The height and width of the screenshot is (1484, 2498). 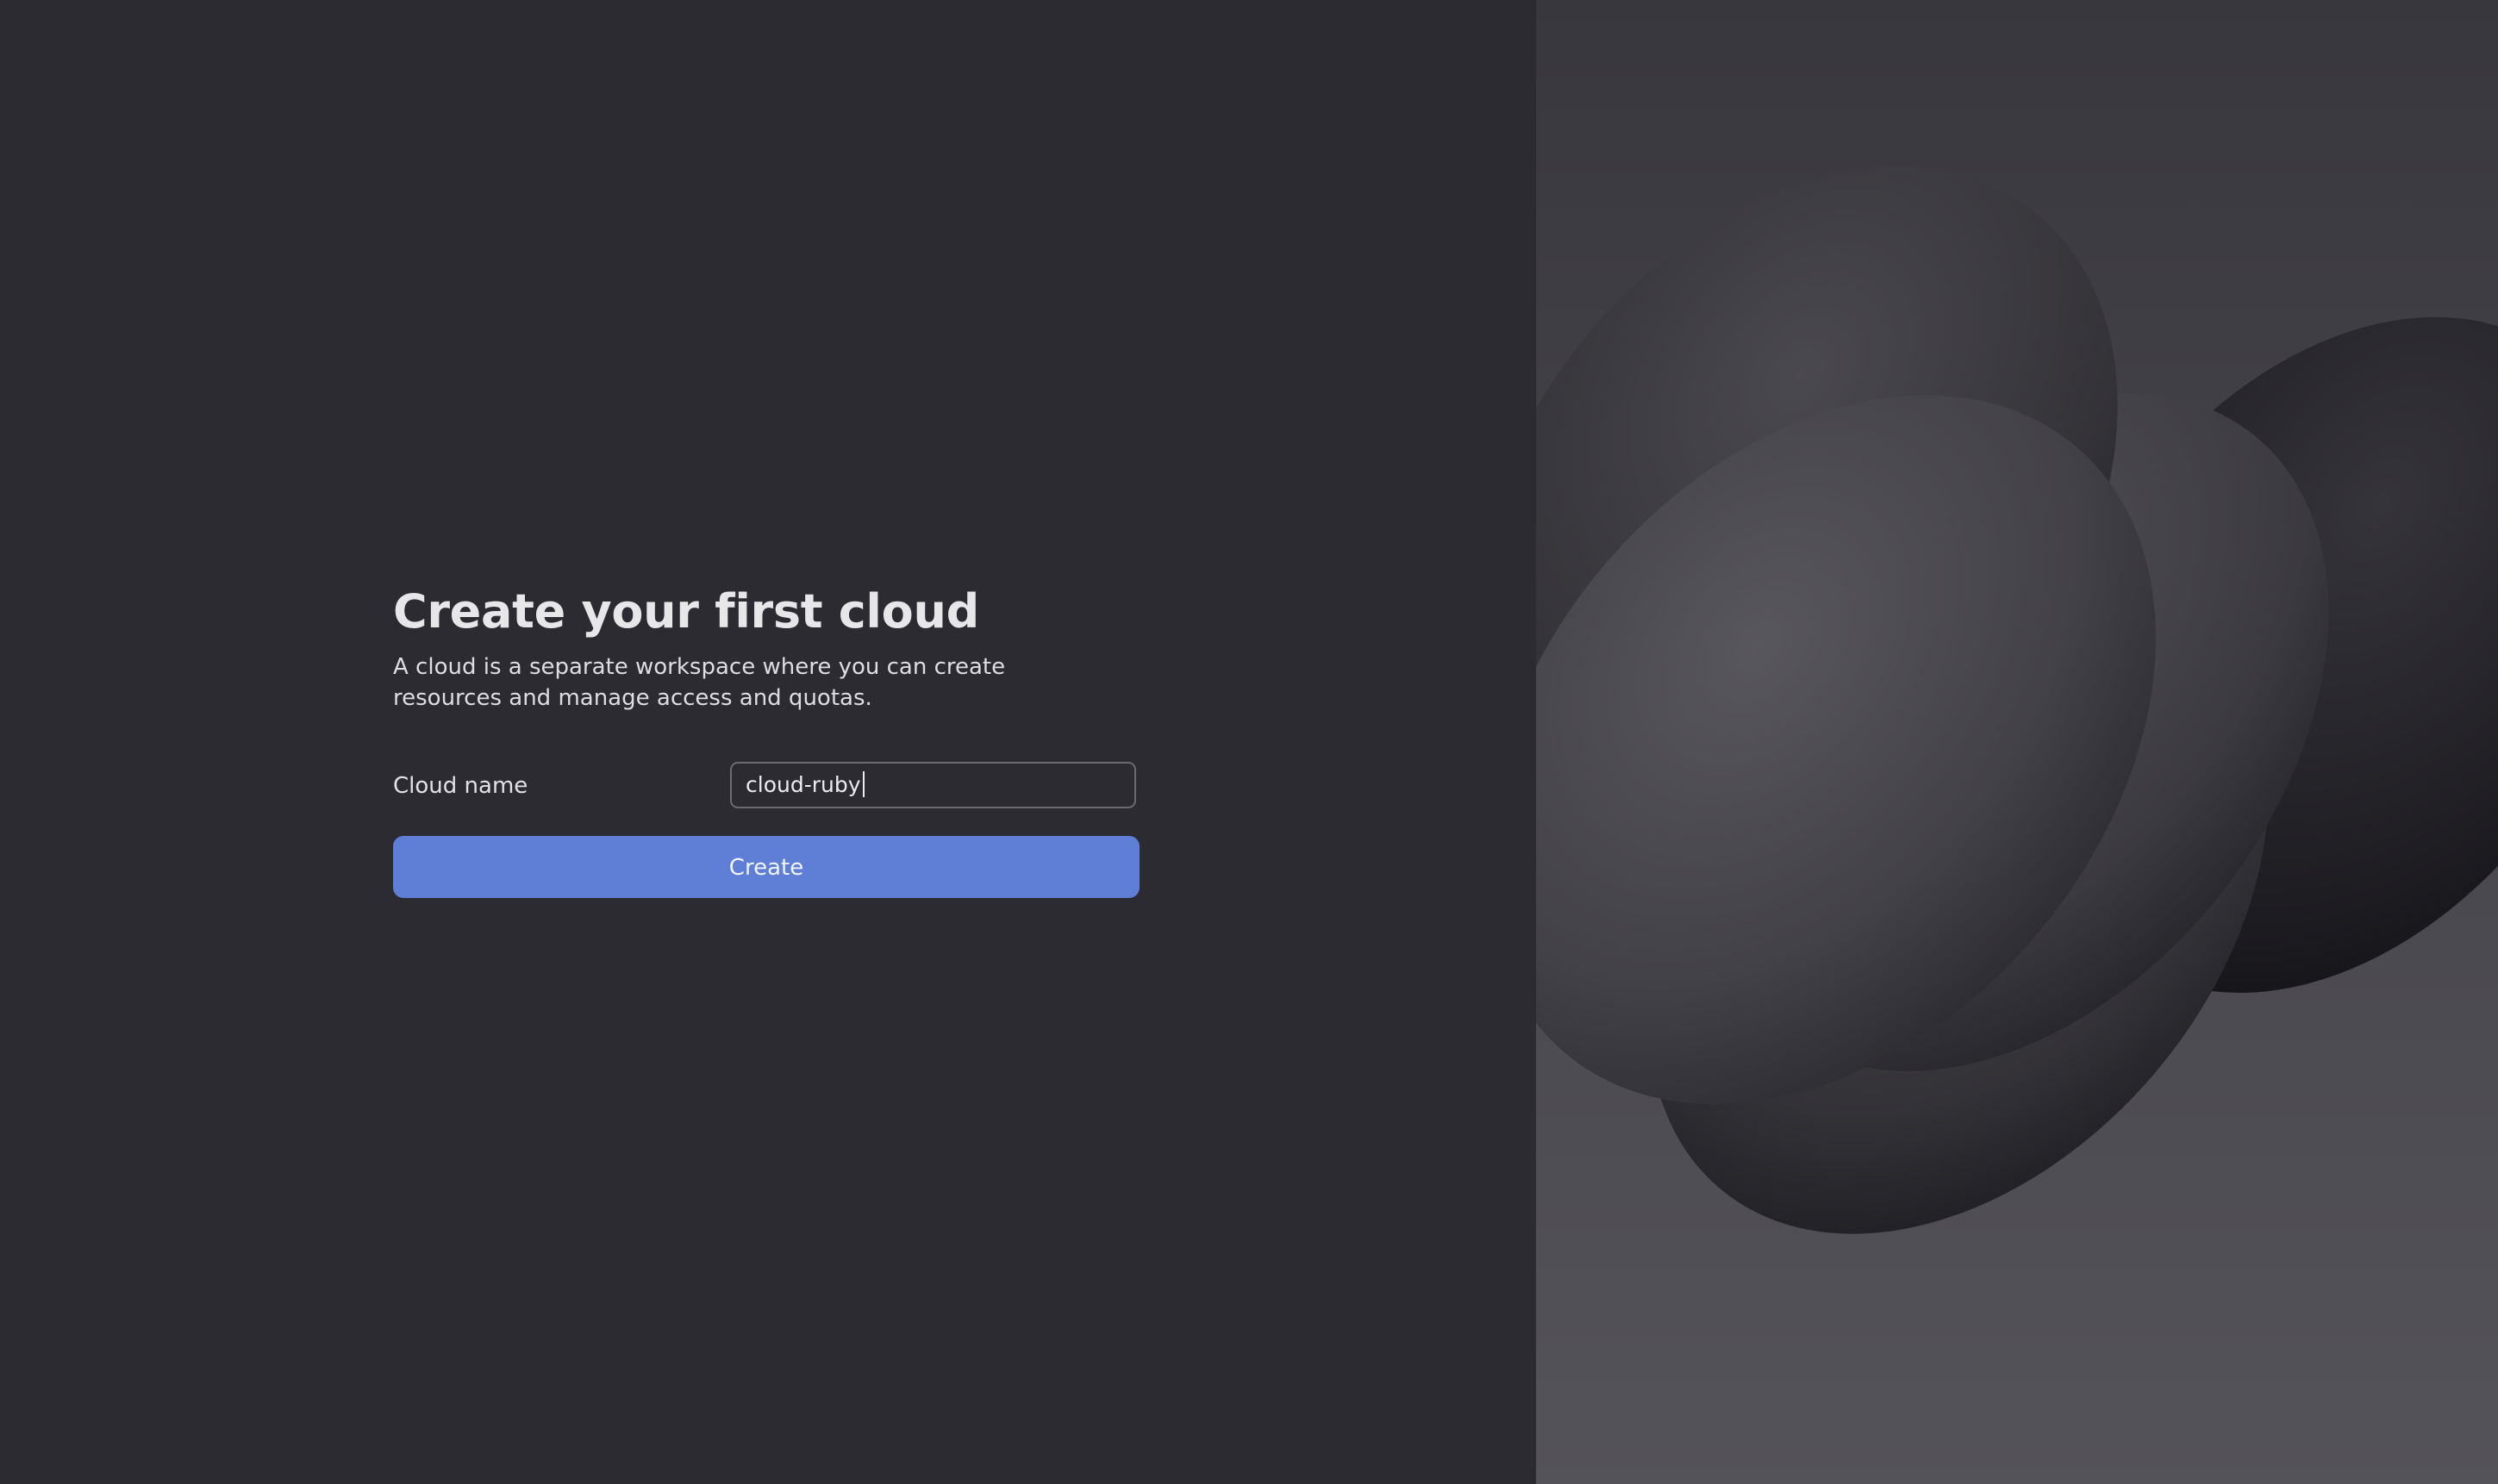 I want to click on text-caret, so click(x=863, y=784).